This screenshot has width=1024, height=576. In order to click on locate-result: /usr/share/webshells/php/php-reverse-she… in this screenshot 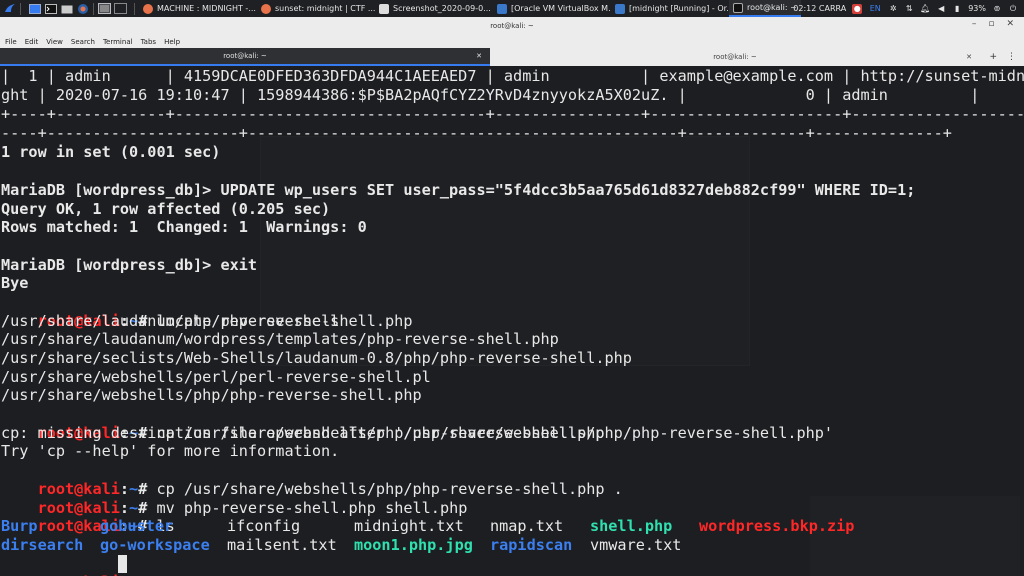, I will do `click(211, 395)`.